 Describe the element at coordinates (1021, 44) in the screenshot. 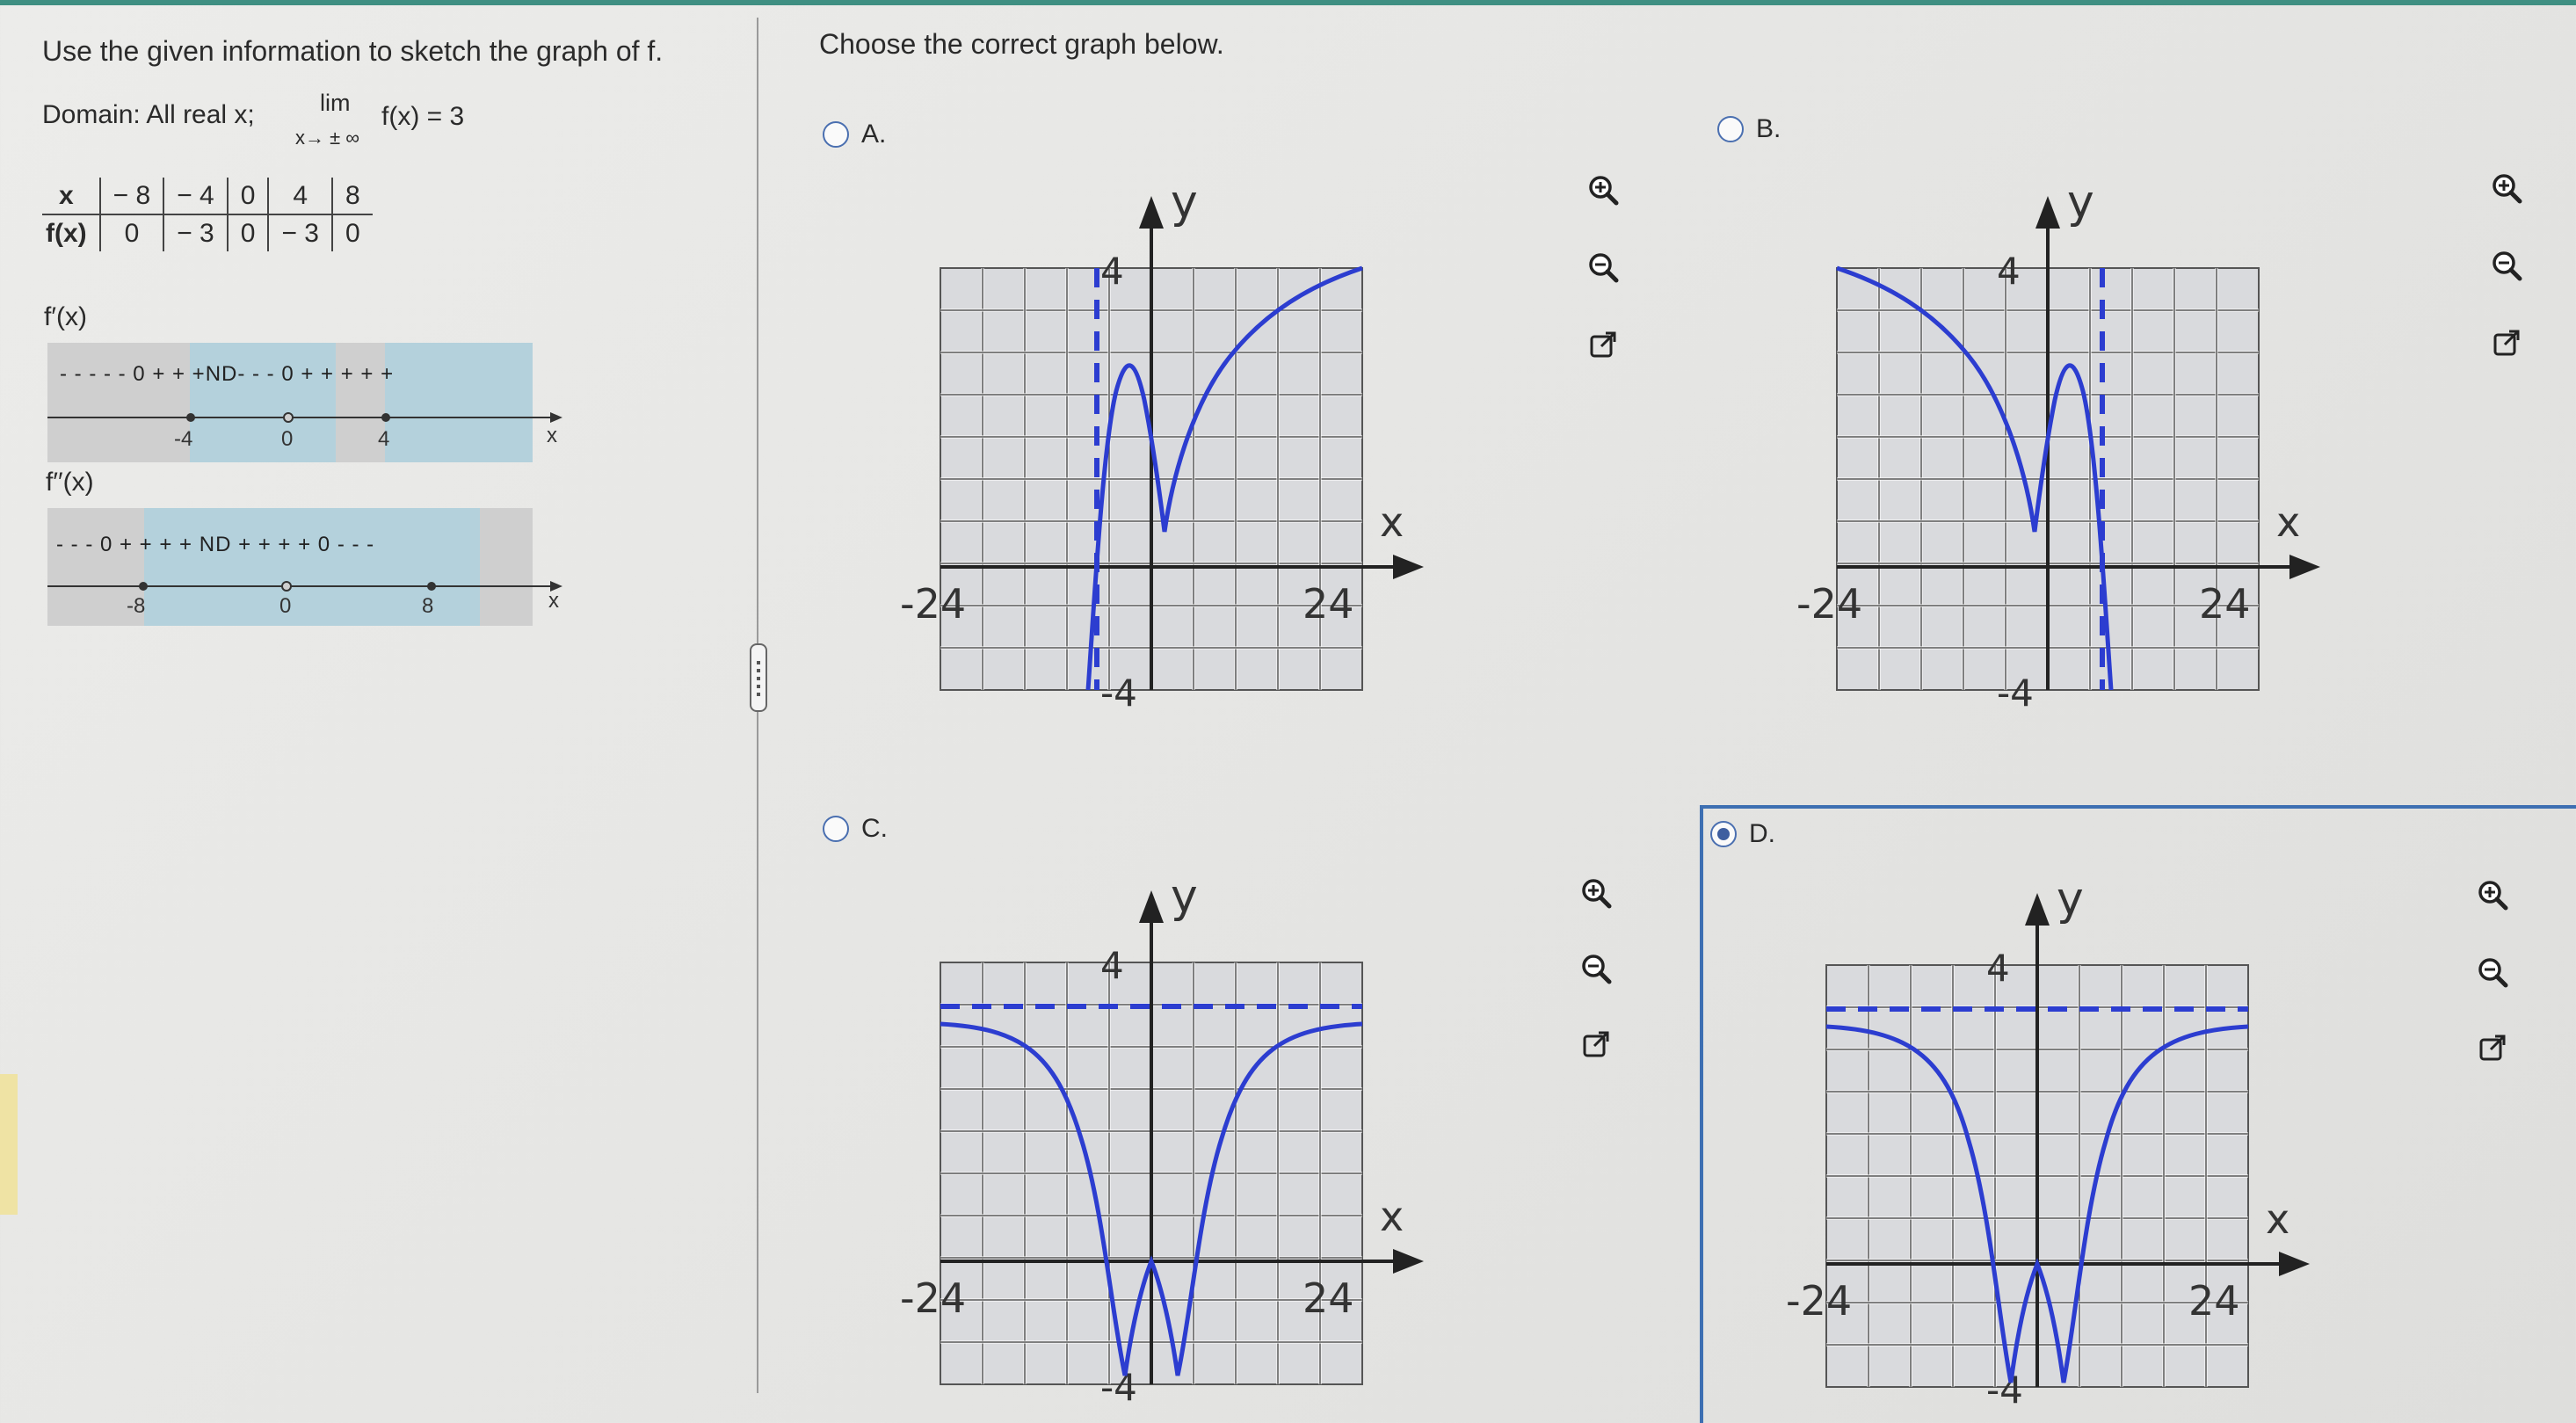

I see `answer-prompt: Choose the correct graph below.` at that location.